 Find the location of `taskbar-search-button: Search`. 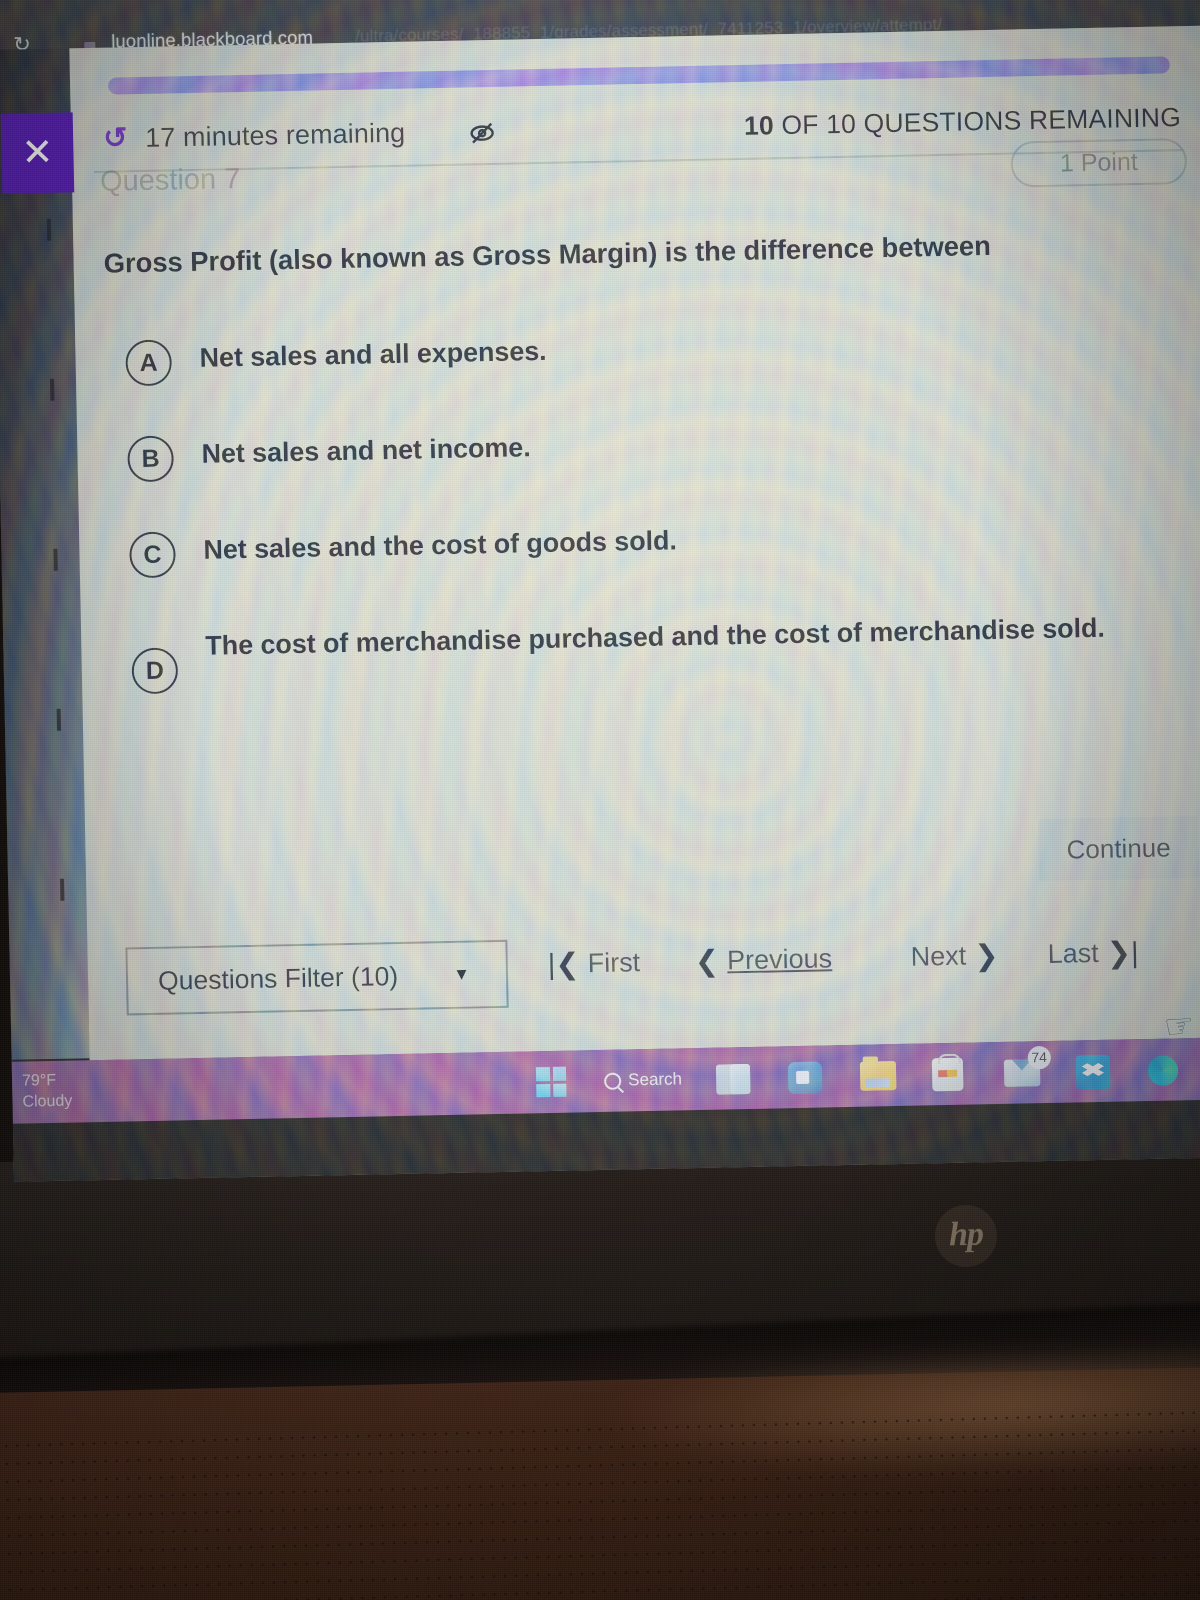

taskbar-search-button: Search is located at coordinates (643, 1080).